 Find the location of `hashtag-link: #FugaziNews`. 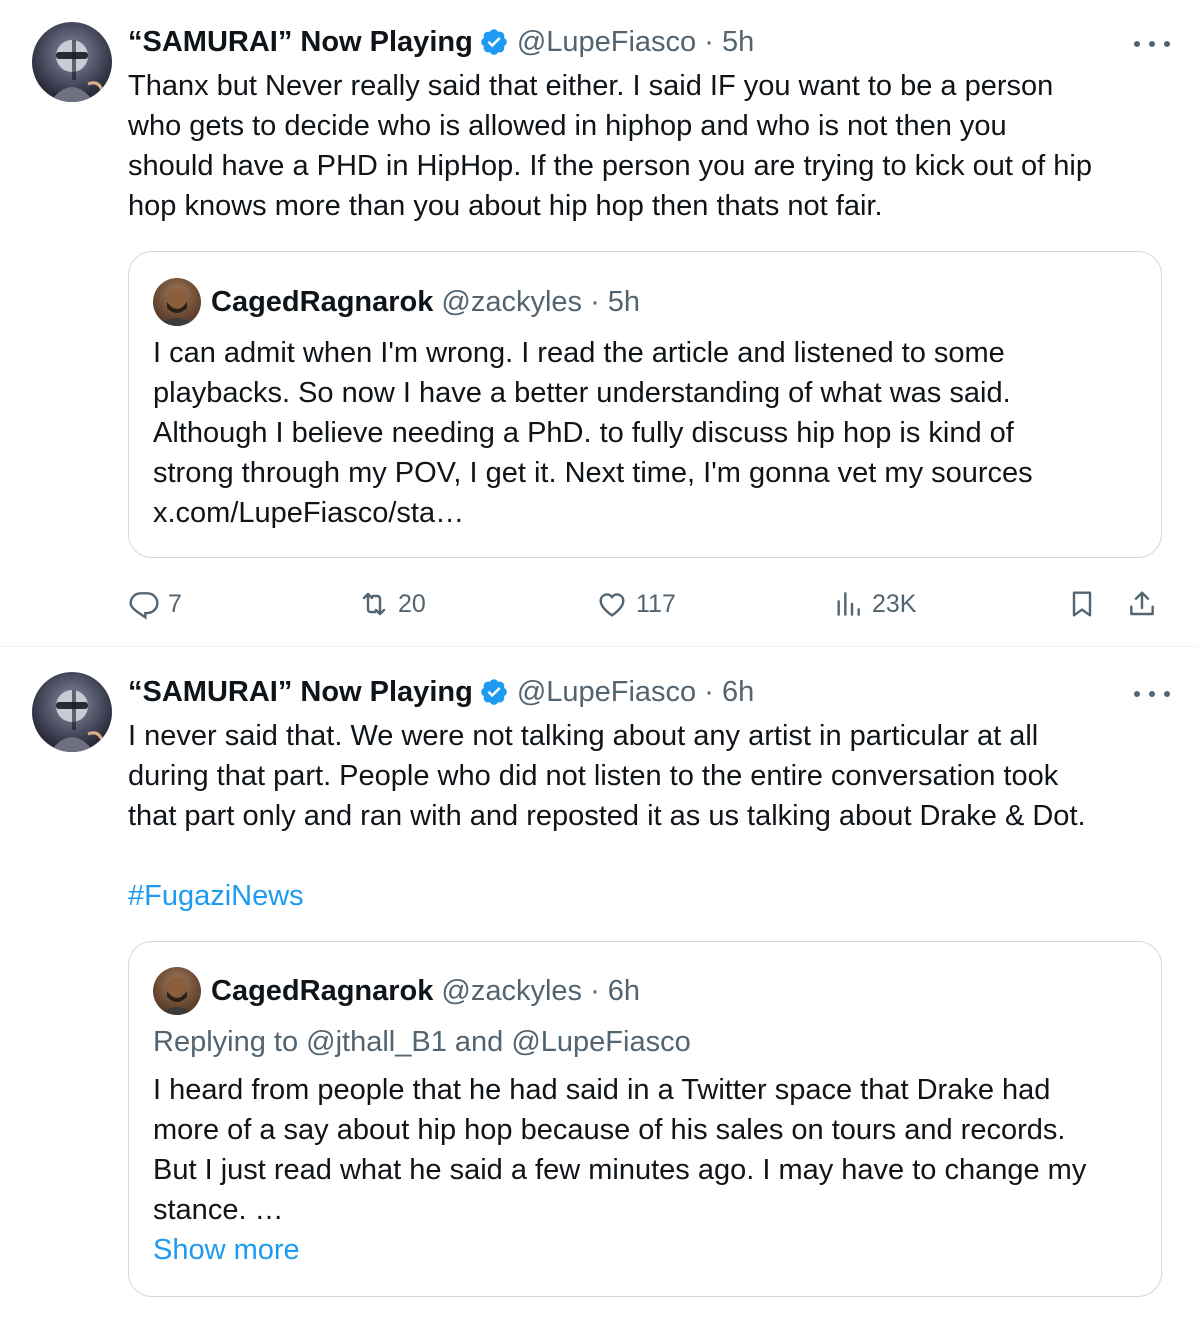

hashtag-link: #FugaziNews is located at coordinates (216, 896).